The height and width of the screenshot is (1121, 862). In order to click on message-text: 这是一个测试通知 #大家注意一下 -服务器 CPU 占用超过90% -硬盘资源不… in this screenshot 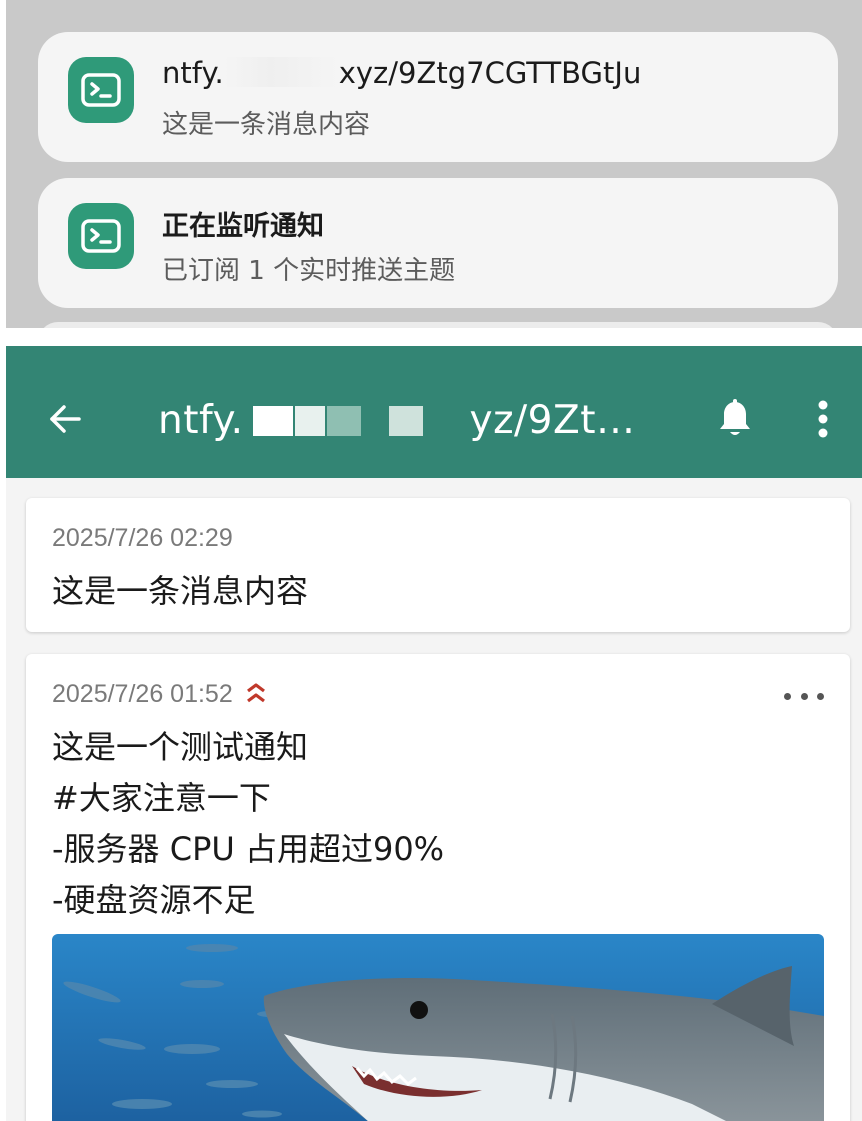, I will do `click(248, 823)`.